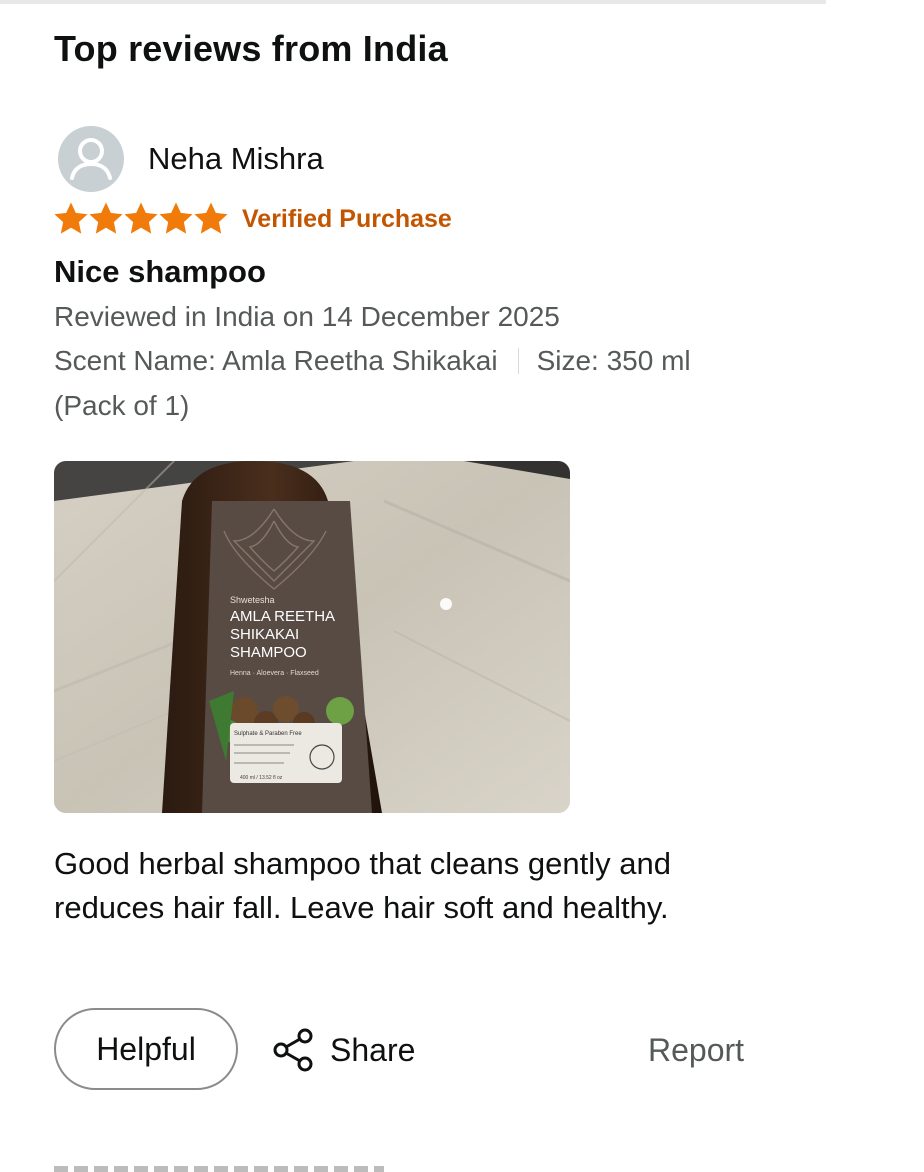 The width and height of the screenshot is (924, 1172). Describe the element at coordinates (268, 652) in the screenshot. I see `photo-product-line-3: SHAMPOO` at that location.